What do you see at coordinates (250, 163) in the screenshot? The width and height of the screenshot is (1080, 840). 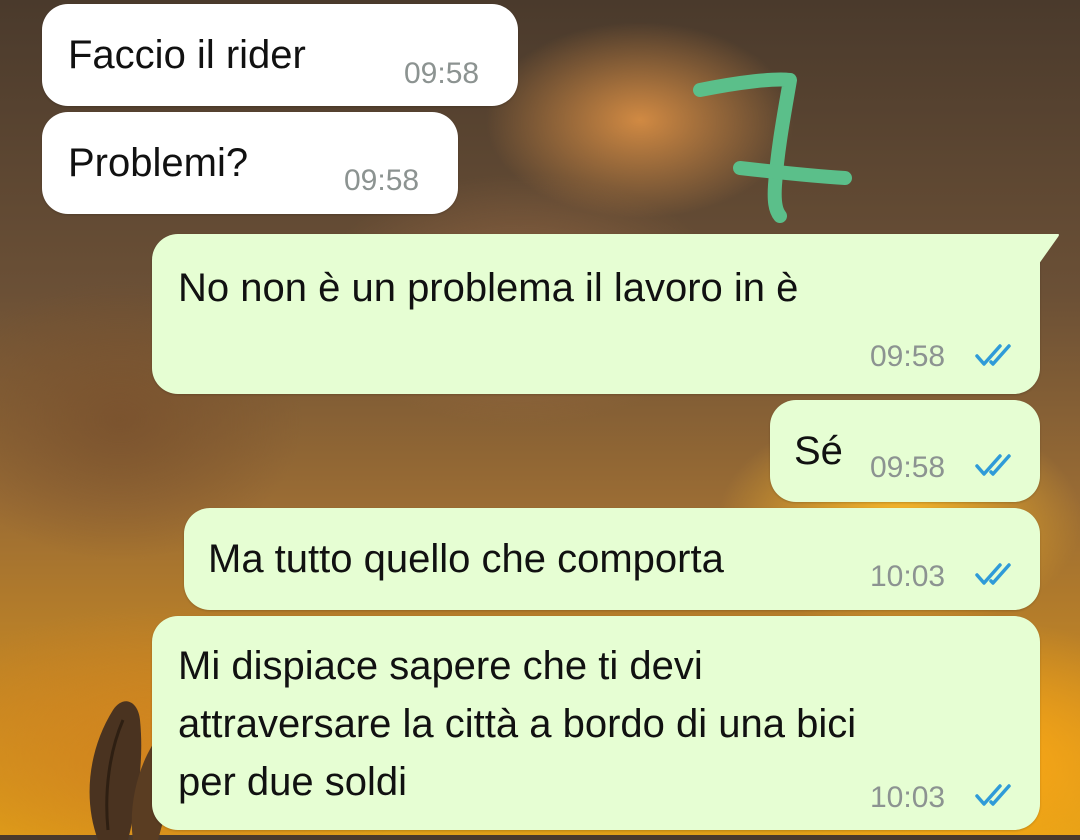 I see `message-bubble-incoming: Problemi? 09:58` at bounding box center [250, 163].